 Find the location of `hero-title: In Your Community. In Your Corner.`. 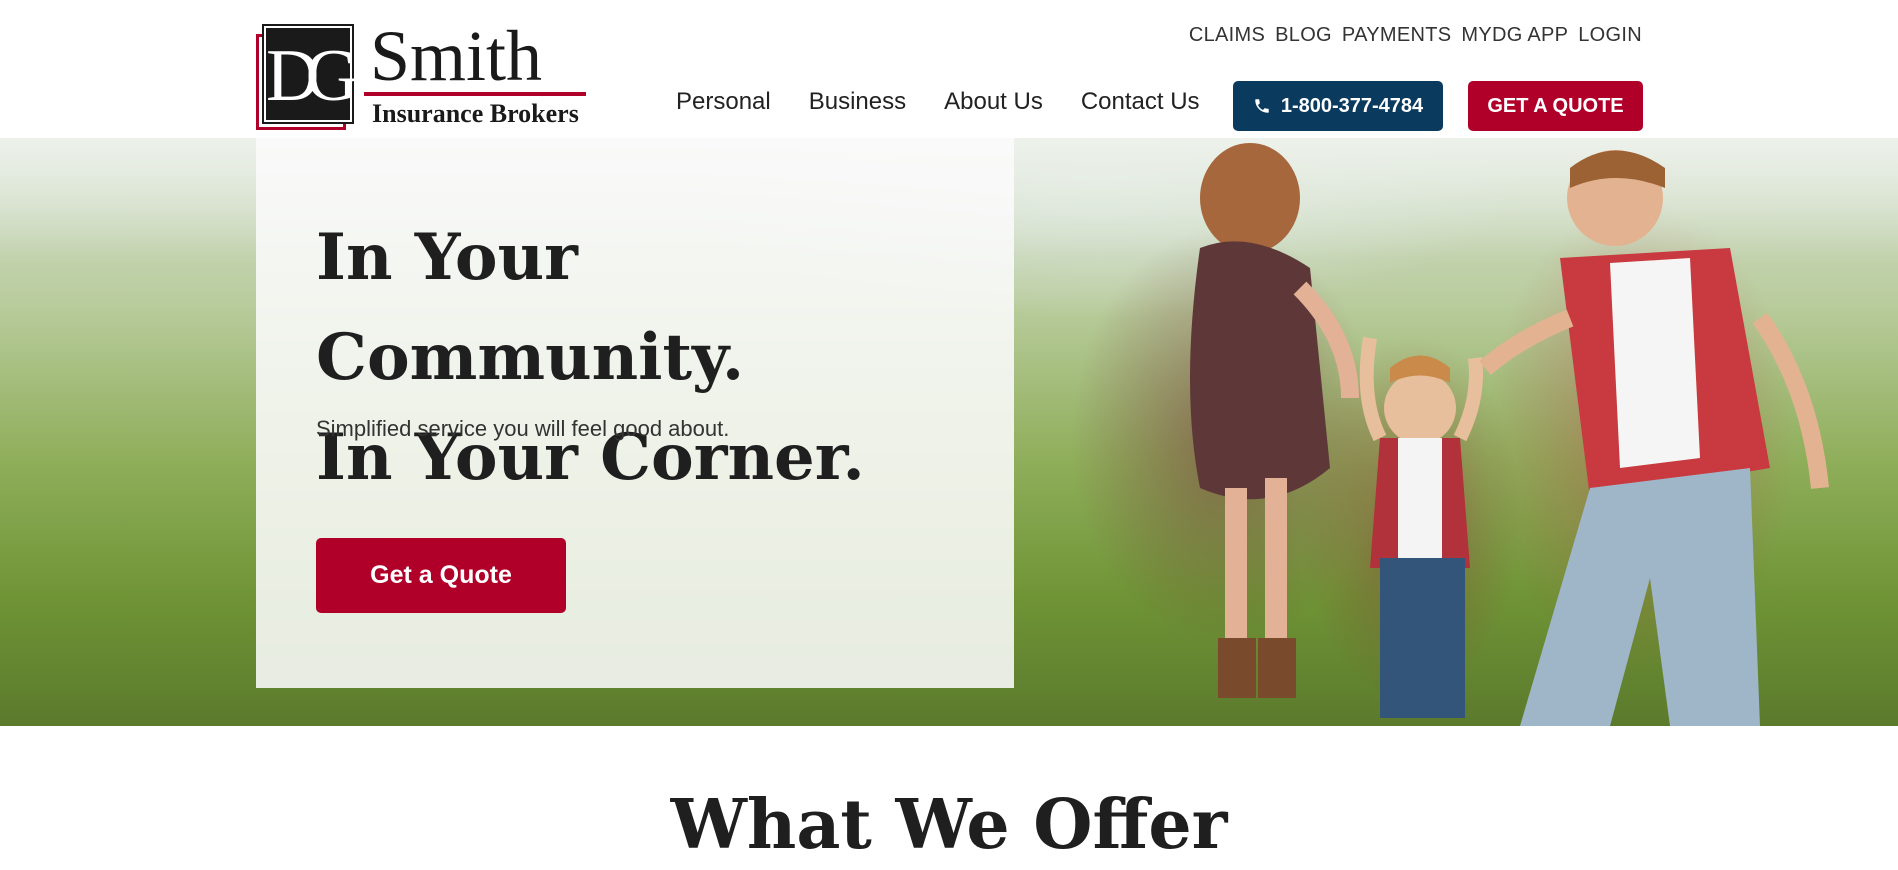

hero-title: In Your Community. In Your Corner. is located at coordinates (665, 358).